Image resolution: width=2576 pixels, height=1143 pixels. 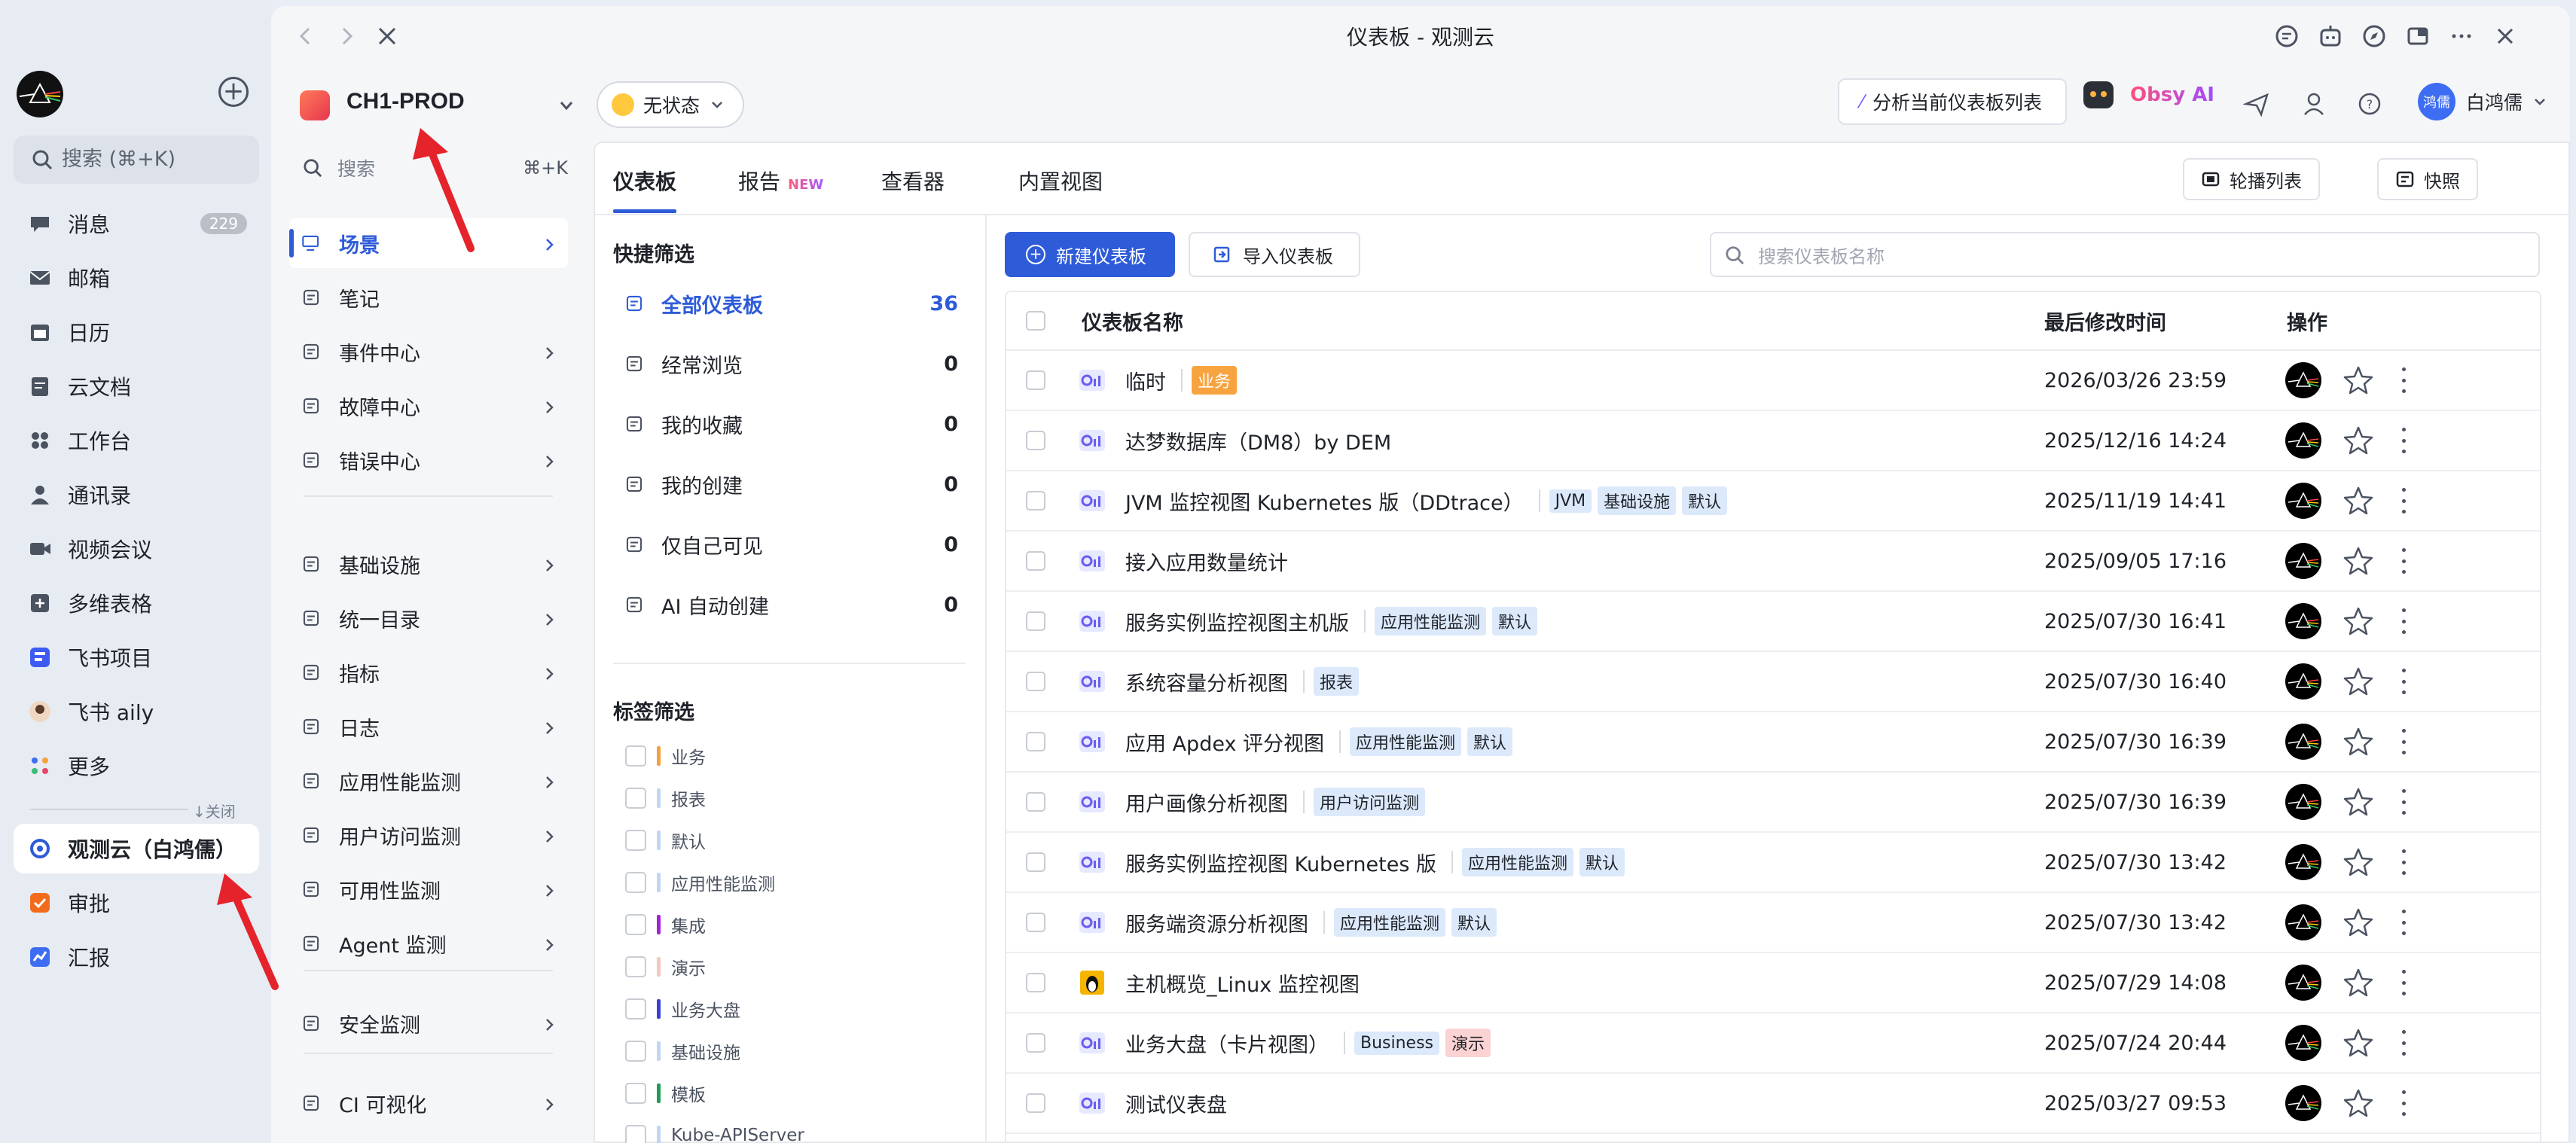 I want to click on quick-filter: 仅自己可见 0, so click(x=790, y=544).